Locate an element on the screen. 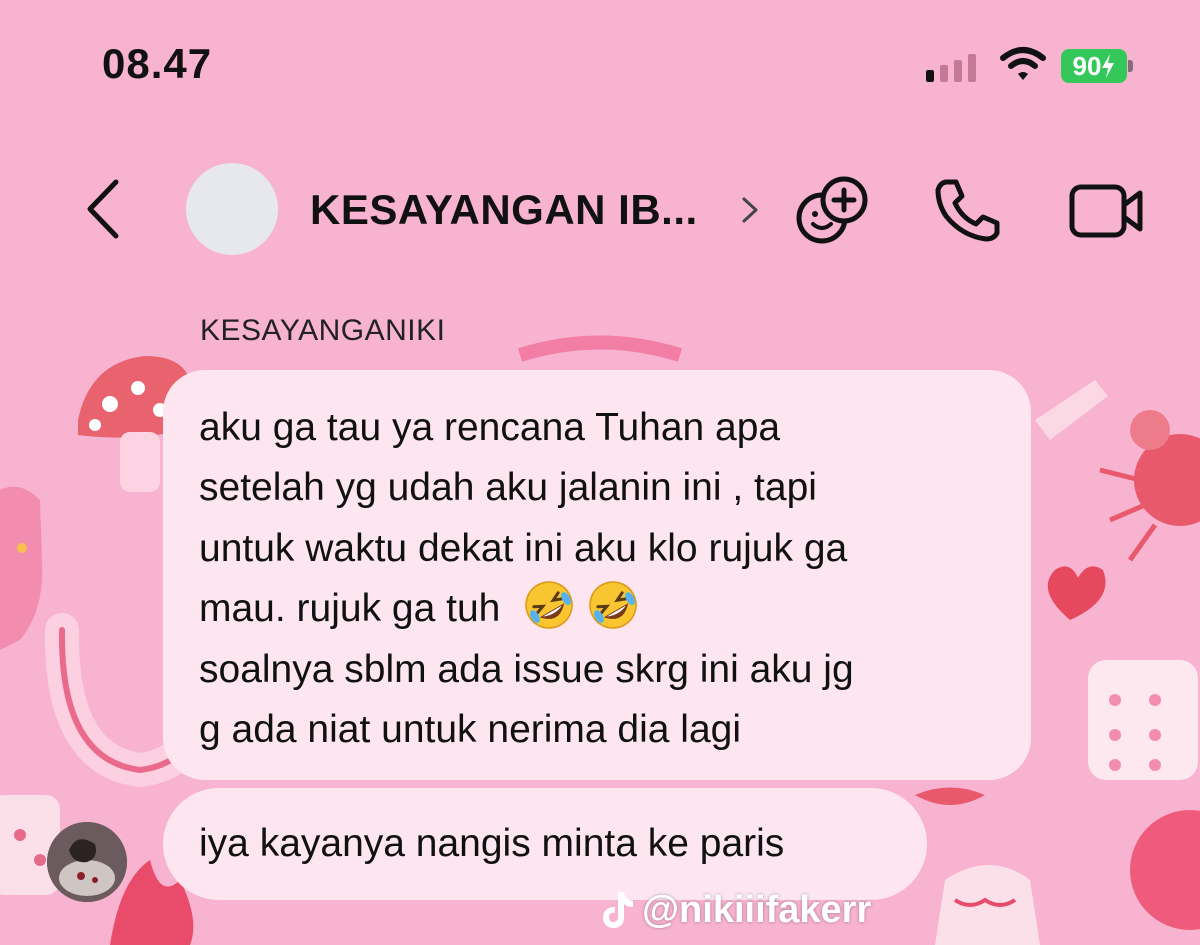 This screenshot has height=945, width=1200. message-line-text: mau. rujuk ga tuh is located at coordinates (350, 609).